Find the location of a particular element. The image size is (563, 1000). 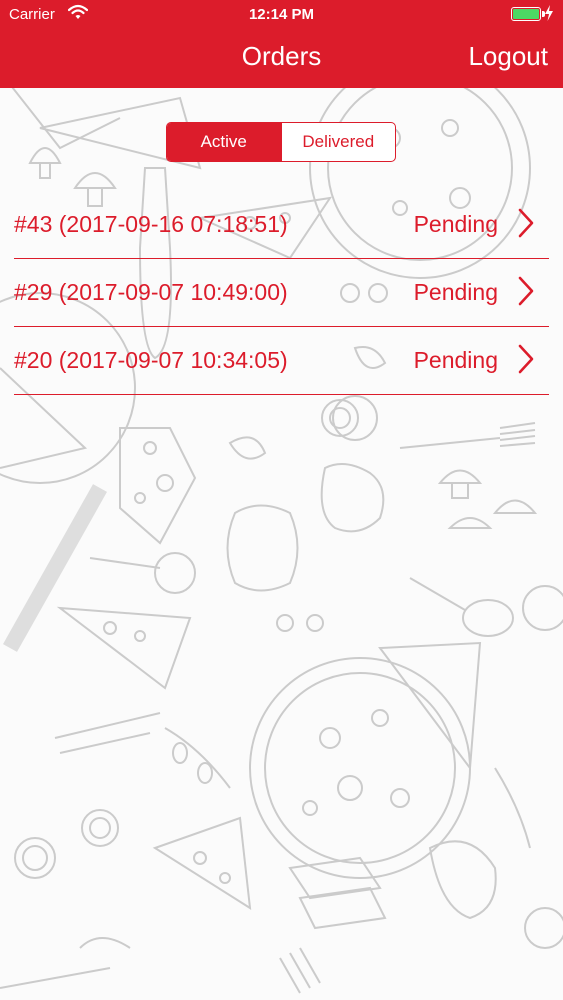

order-row: #20 (2017-09-07 10:34:05) Pending is located at coordinates (281, 361).